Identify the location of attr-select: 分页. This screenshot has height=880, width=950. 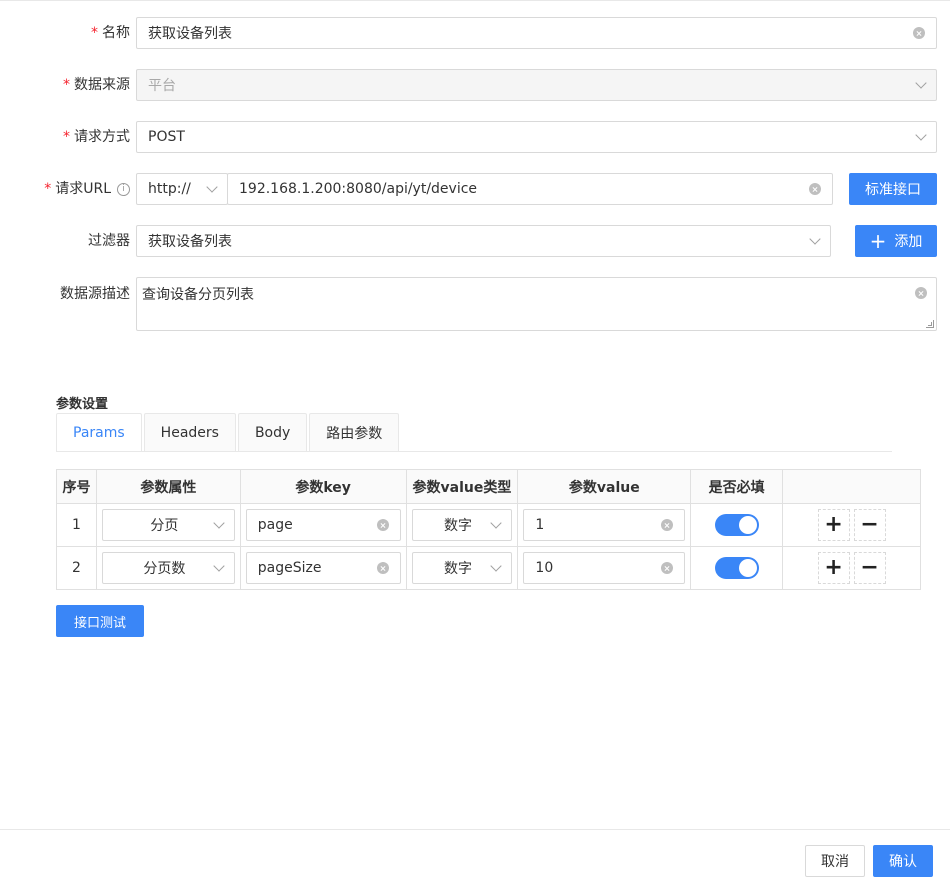
(168, 525).